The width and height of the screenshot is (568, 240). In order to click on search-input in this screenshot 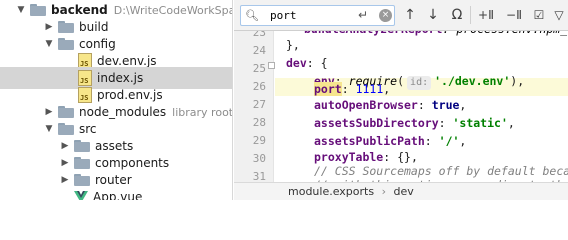, I will do `click(312, 15)`.